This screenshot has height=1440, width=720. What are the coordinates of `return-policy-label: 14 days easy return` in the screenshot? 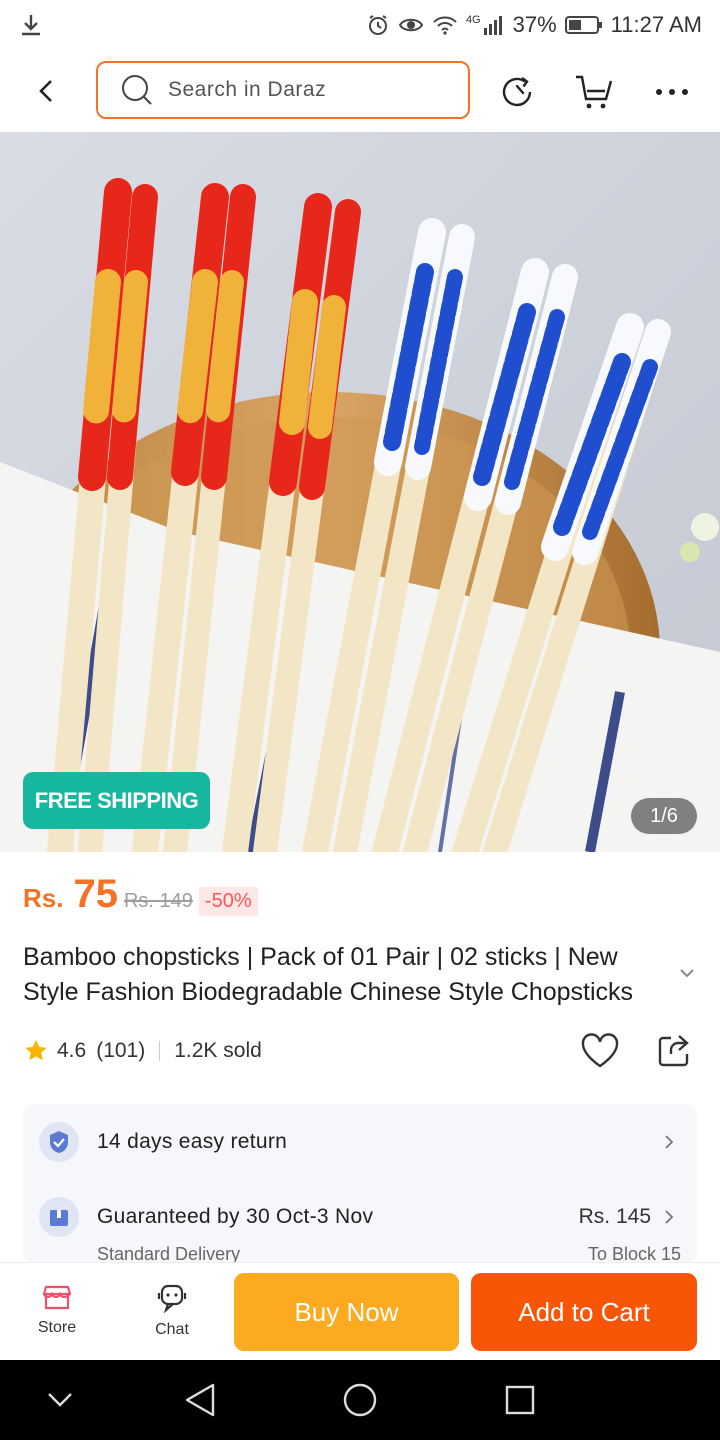 It's located at (192, 1141).